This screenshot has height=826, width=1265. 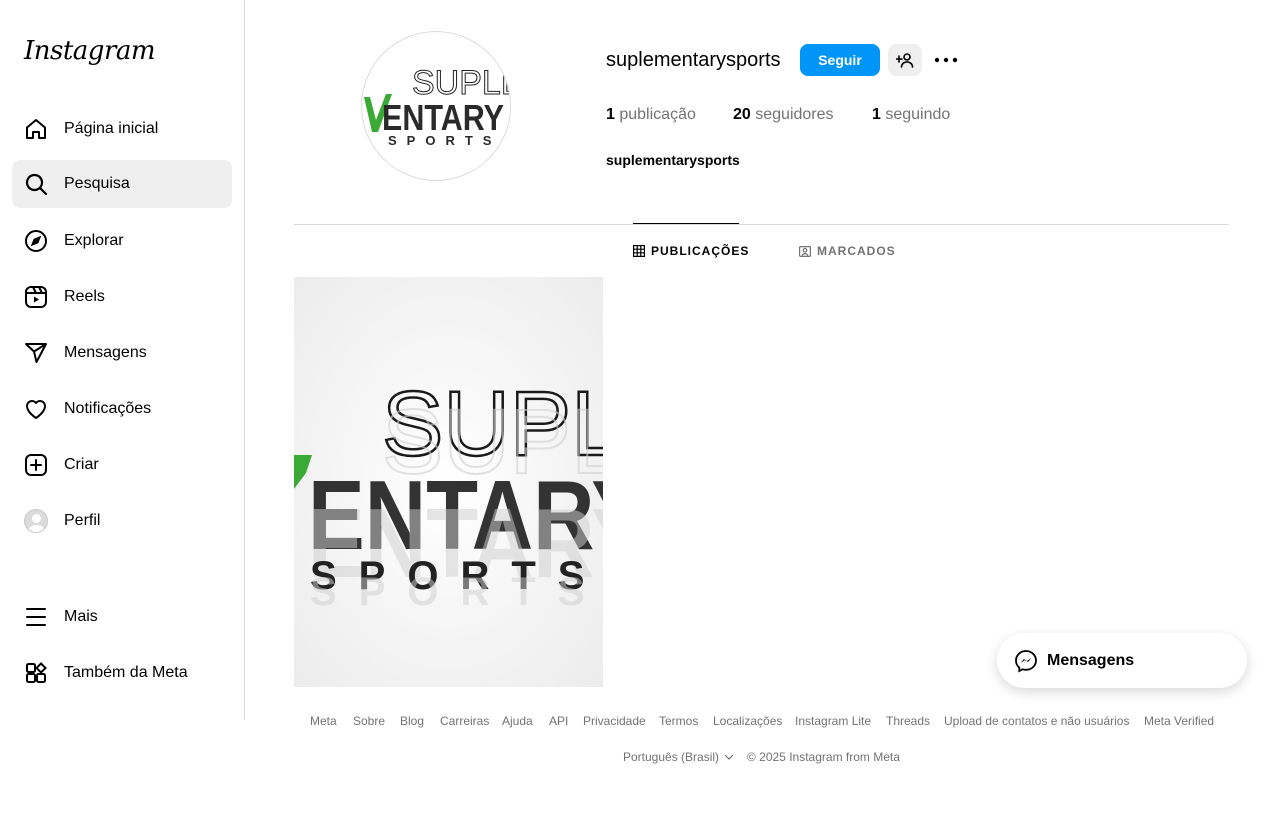 I want to click on add-user-icon, so click(x=905, y=60).